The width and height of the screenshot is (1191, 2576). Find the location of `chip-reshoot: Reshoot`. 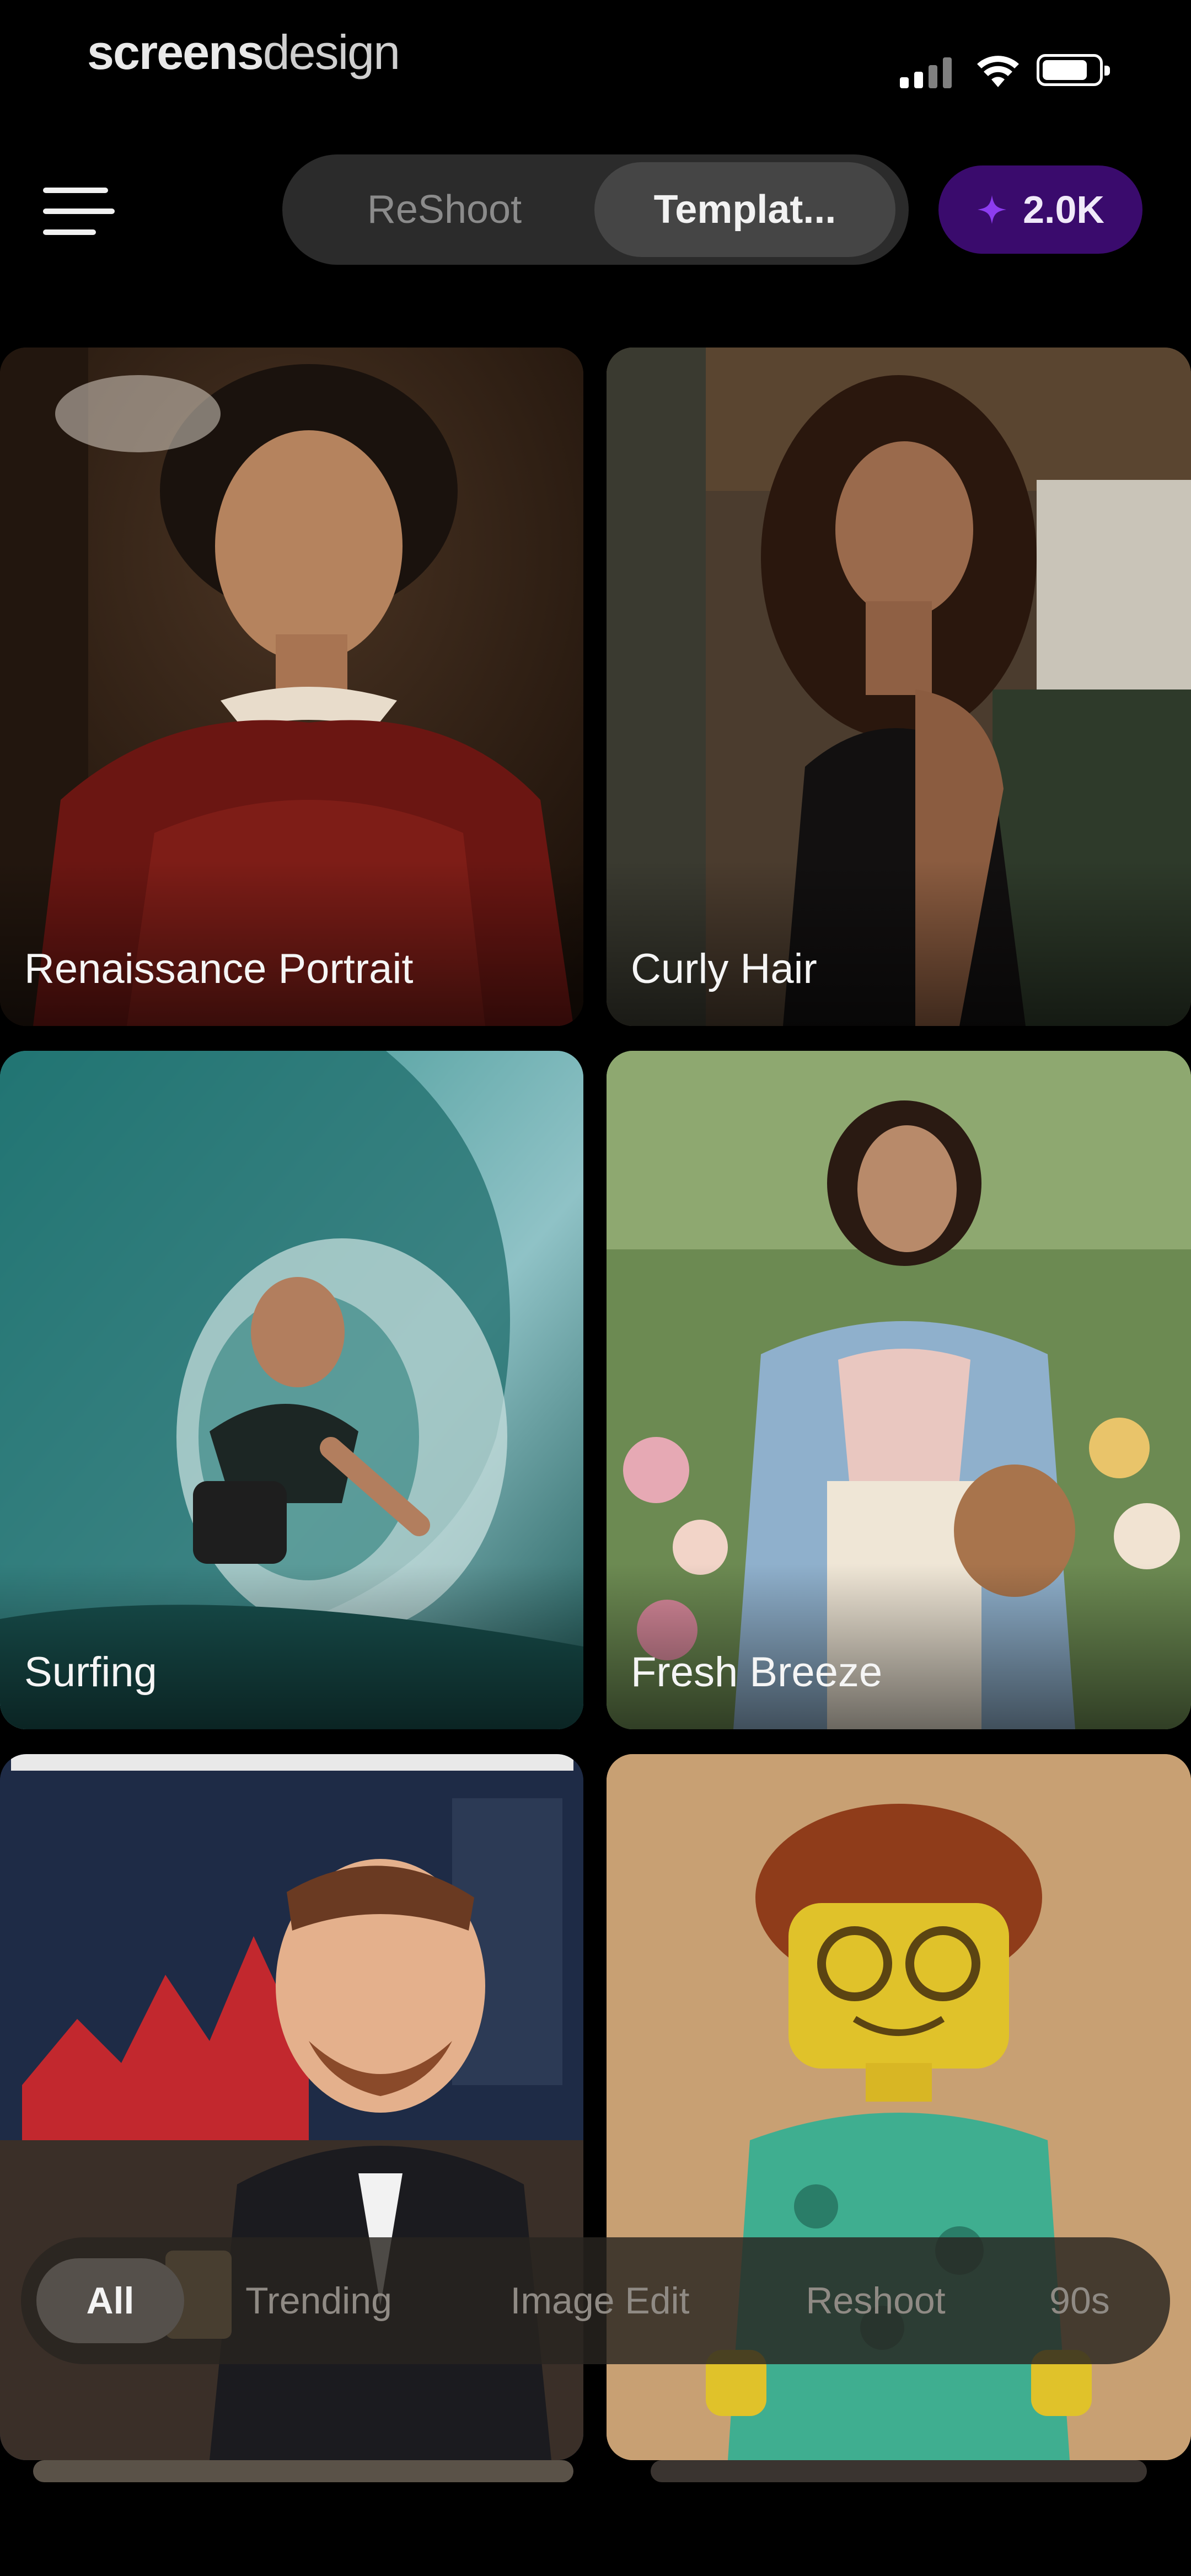

chip-reshoot: Reshoot is located at coordinates (876, 2300).